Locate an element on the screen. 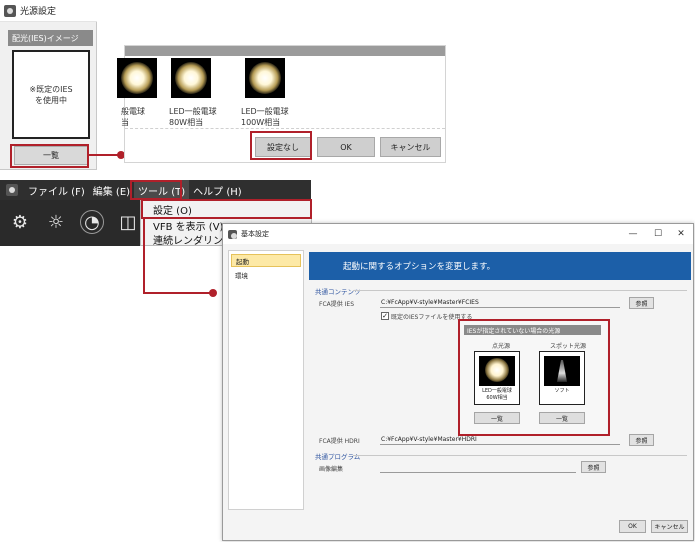 Image resolution: width=695 pixels, height=542 pixels. sidebar-item-startup: 起動 is located at coordinates (266, 260).